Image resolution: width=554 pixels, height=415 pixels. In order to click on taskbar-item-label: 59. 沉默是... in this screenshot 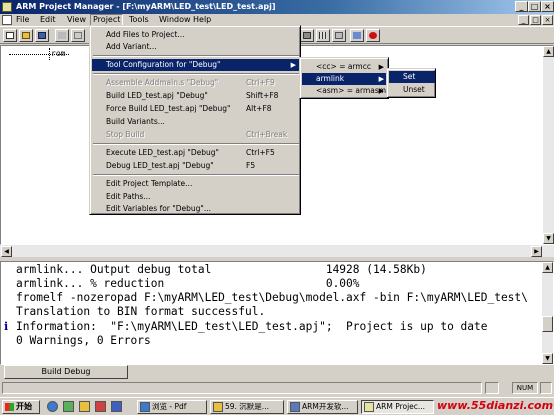, I will do `click(247, 406)`.